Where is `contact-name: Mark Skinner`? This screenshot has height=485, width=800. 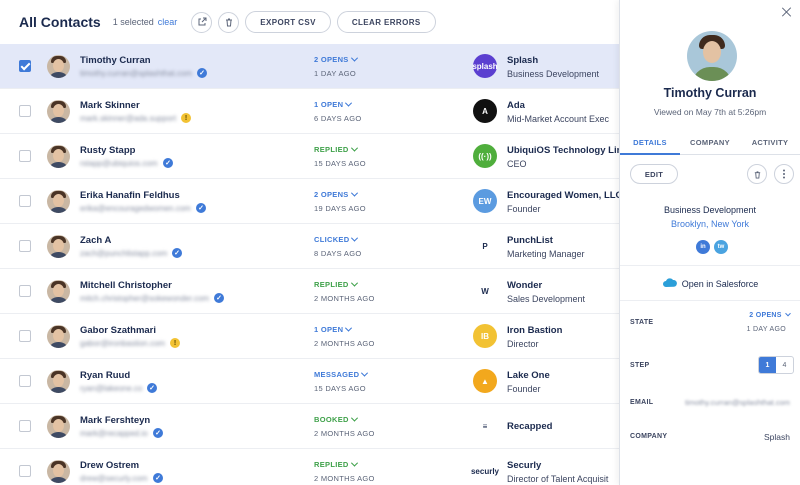
contact-name: Mark Skinner is located at coordinates (110, 105).